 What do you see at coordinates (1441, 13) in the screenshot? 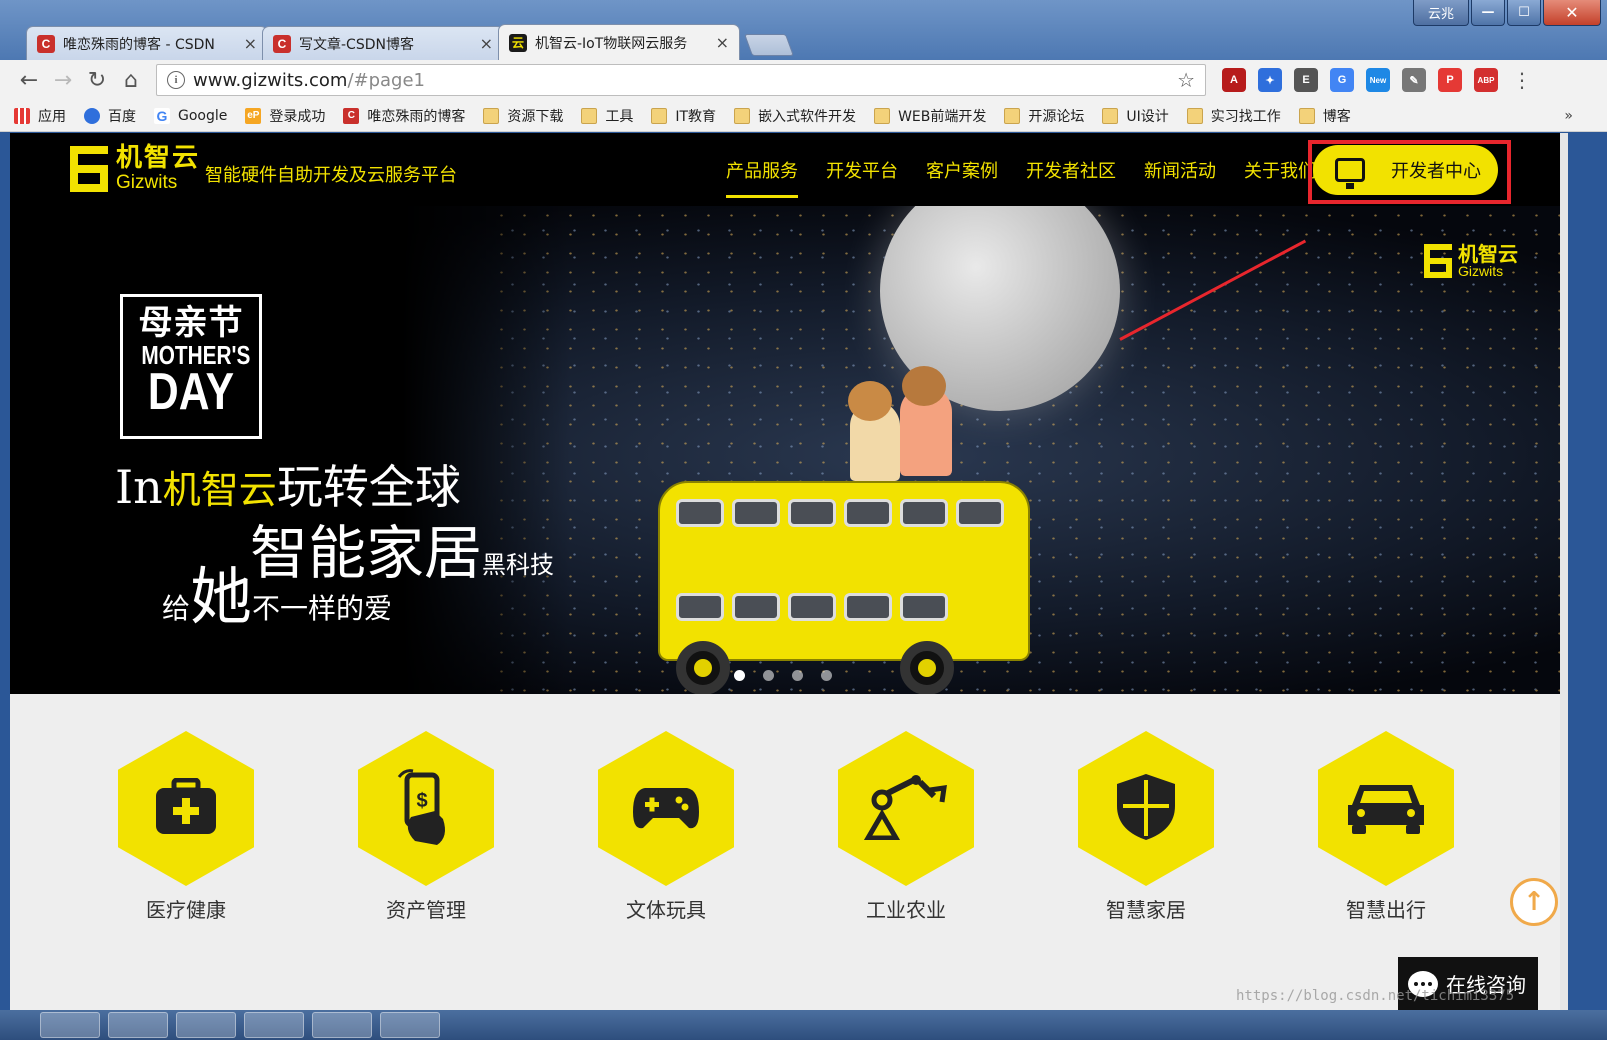
I see `profile-button: 云兆` at bounding box center [1441, 13].